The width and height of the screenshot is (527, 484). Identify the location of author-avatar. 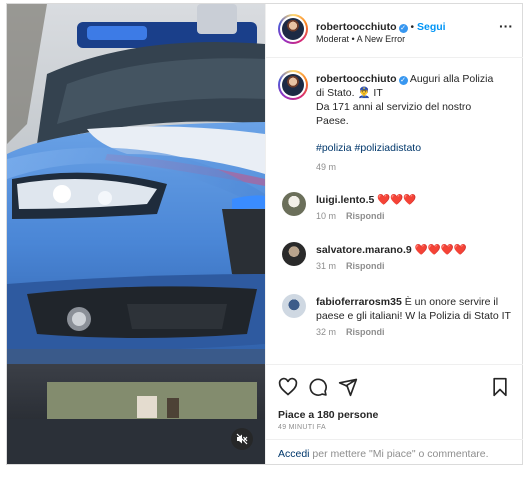
(293, 29).